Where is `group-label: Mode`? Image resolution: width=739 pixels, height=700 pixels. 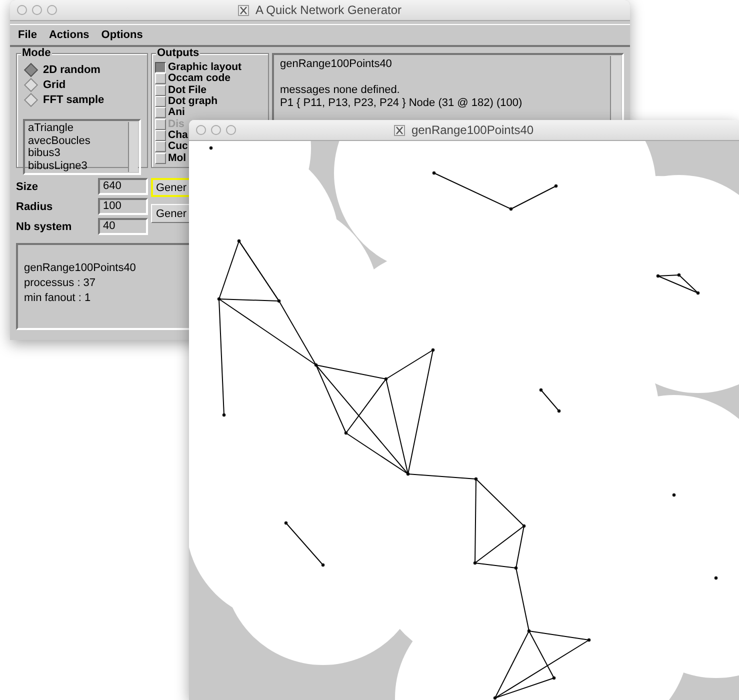 group-label: Mode is located at coordinates (36, 53).